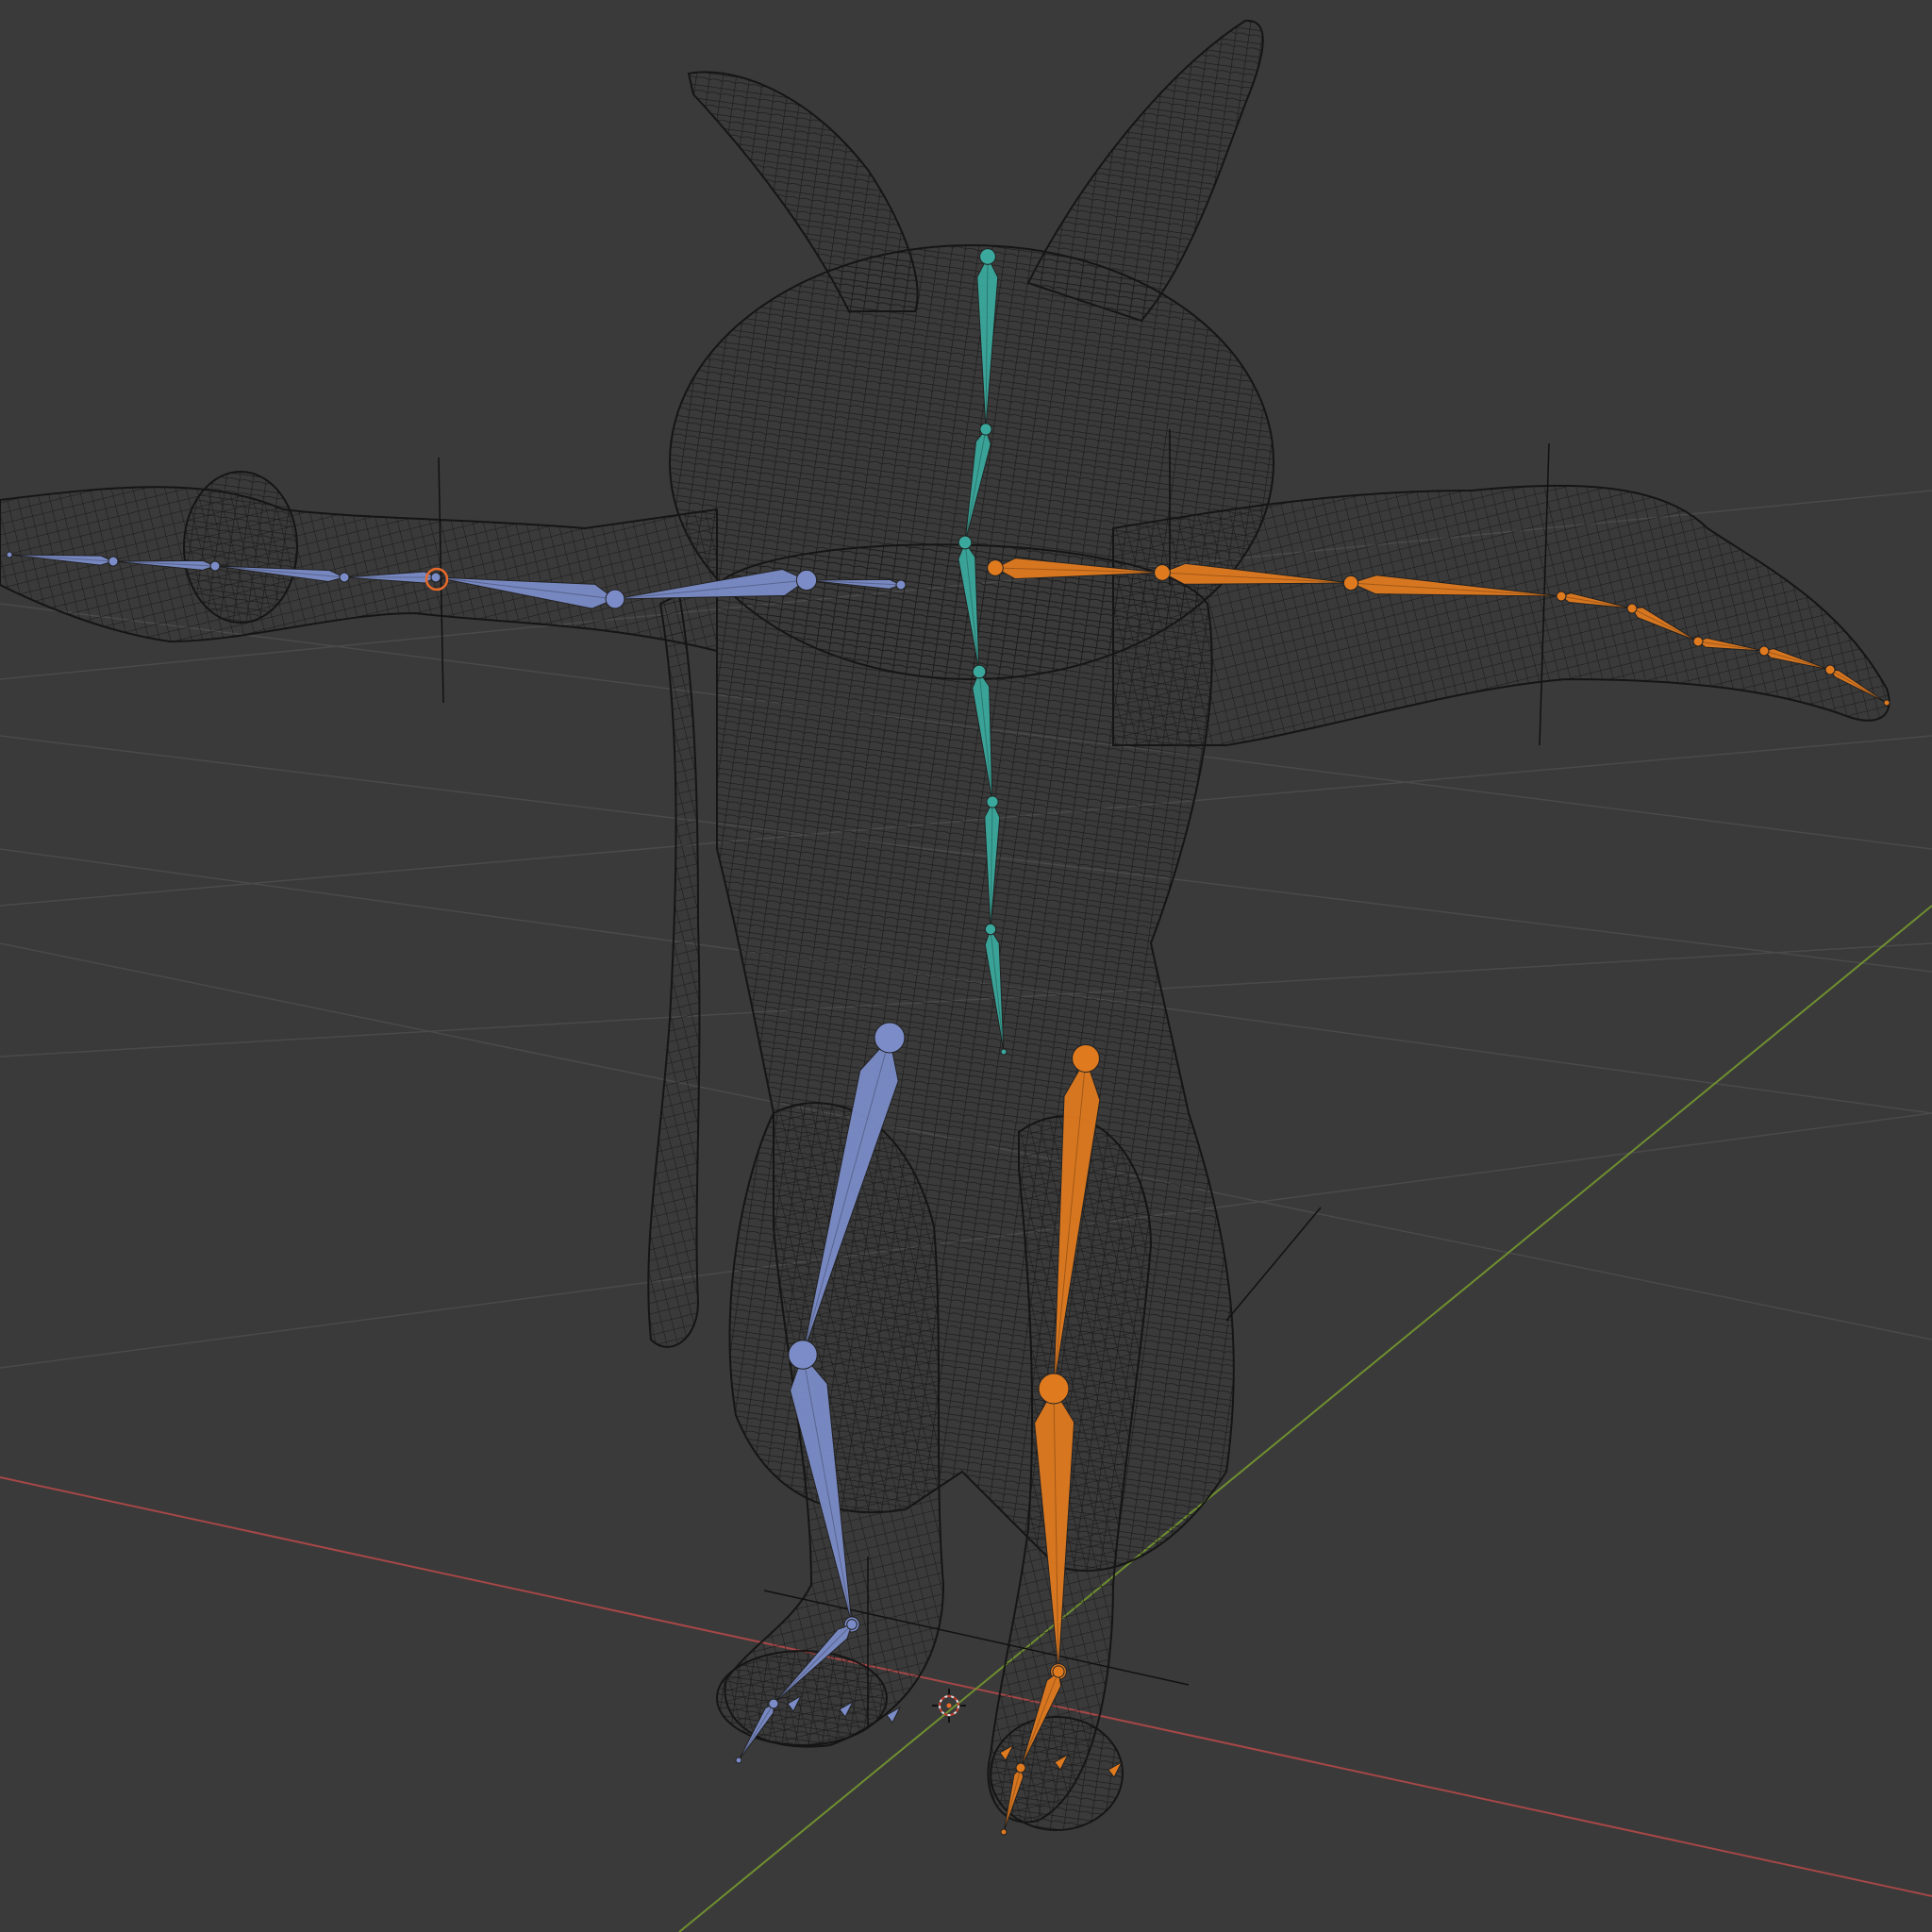 Image resolution: width=1932 pixels, height=1932 pixels. Describe the element at coordinates (240, 547) in the screenshot. I see `left-hand` at that location.